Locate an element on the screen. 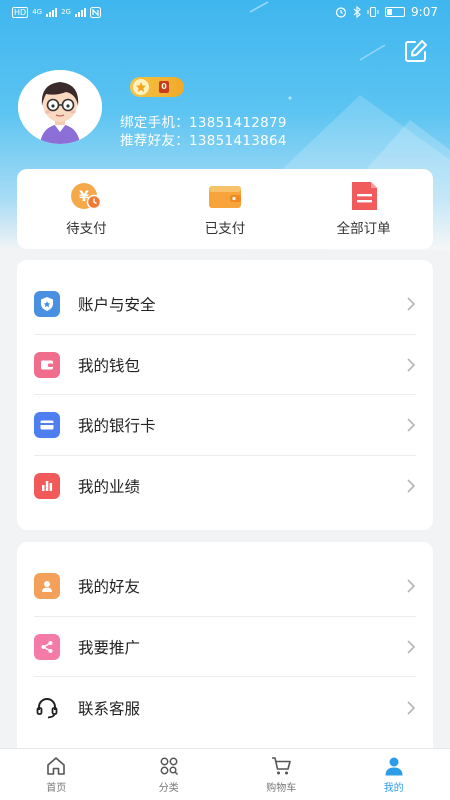 Image resolution: width=450 pixels, height=800 pixels. user-icon is located at coordinates (394, 766).